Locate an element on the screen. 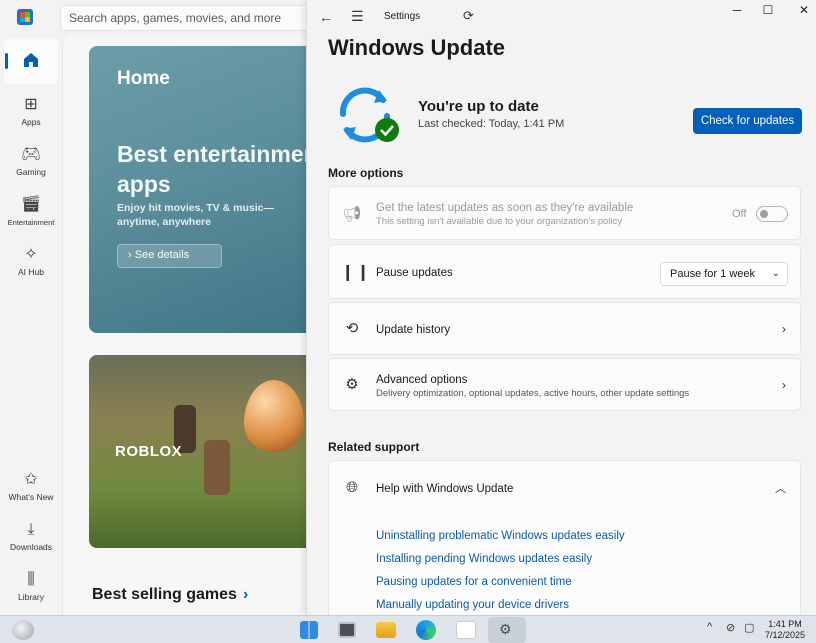 This screenshot has height=643, width=816. gears-icon: ⚙︎ is located at coordinates (352, 384).